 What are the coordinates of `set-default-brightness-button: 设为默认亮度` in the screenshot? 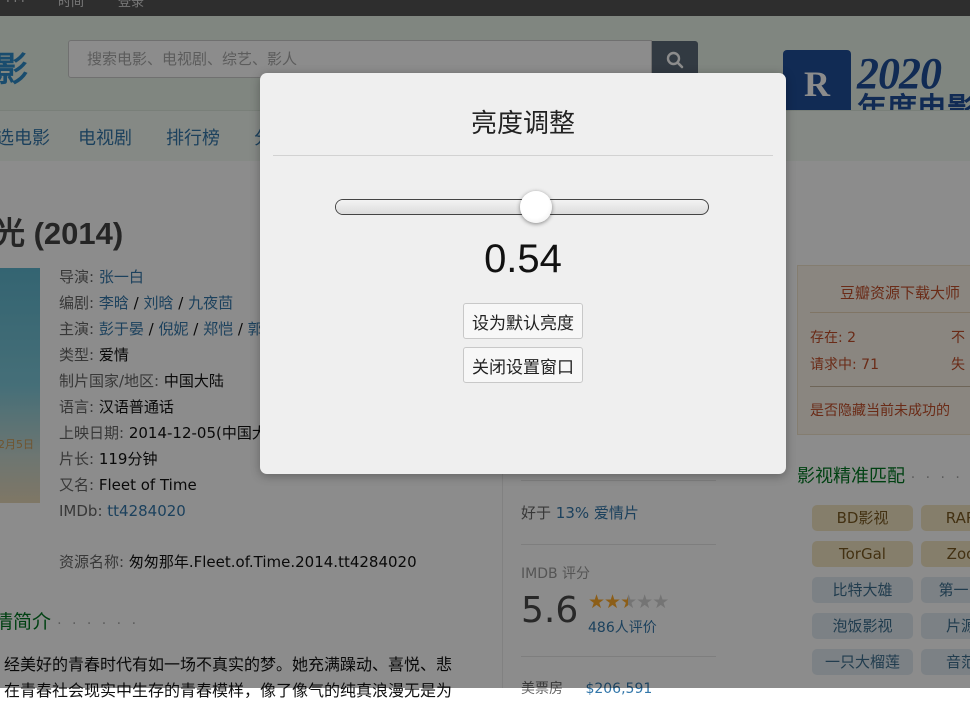 It's located at (523, 321).